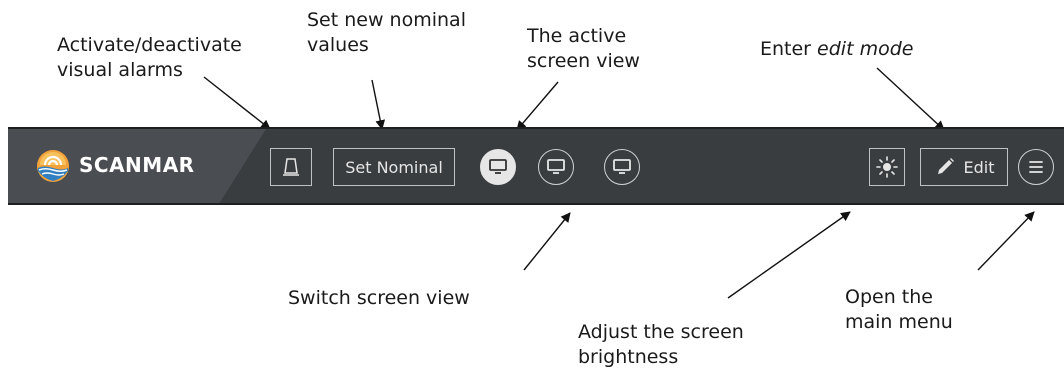 The width and height of the screenshot is (1064, 376). Describe the element at coordinates (378, 104) in the screenshot. I see `arrow-set-nominal` at that location.